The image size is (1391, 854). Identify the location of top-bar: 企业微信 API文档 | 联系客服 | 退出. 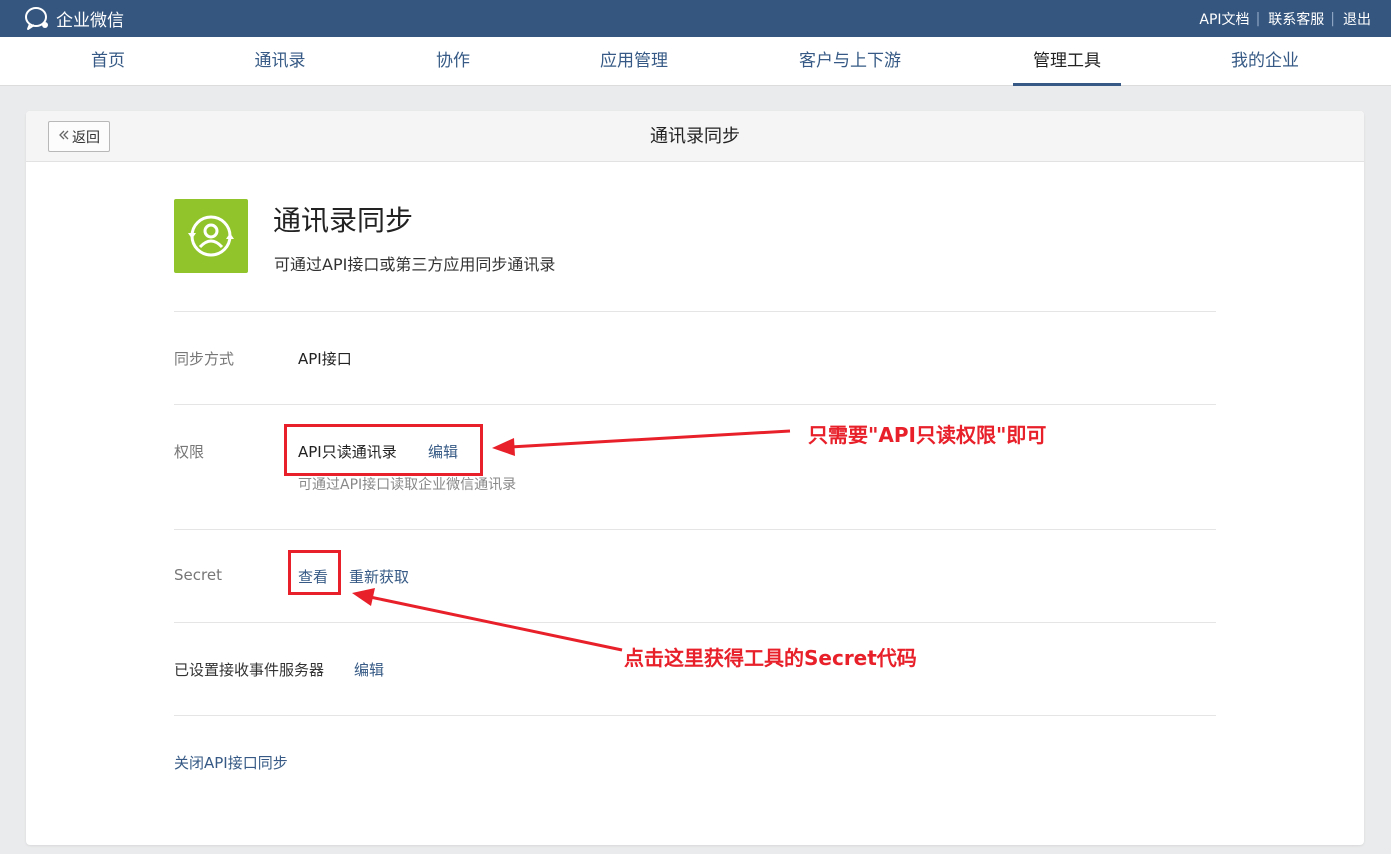
(695, 18).